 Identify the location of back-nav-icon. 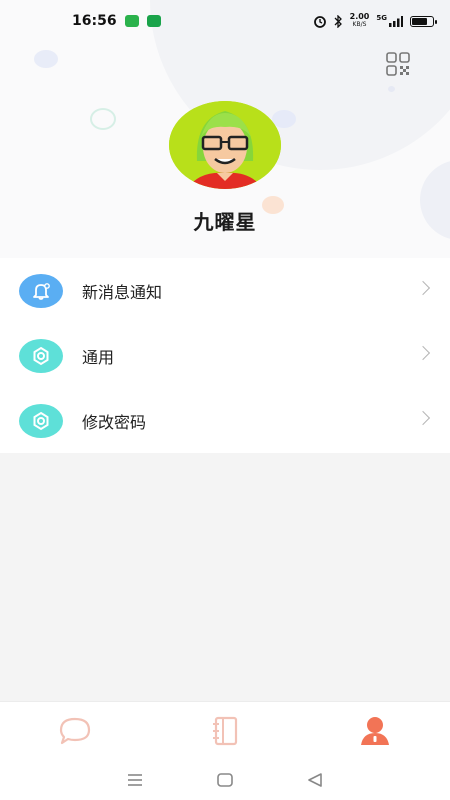
(315, 779).